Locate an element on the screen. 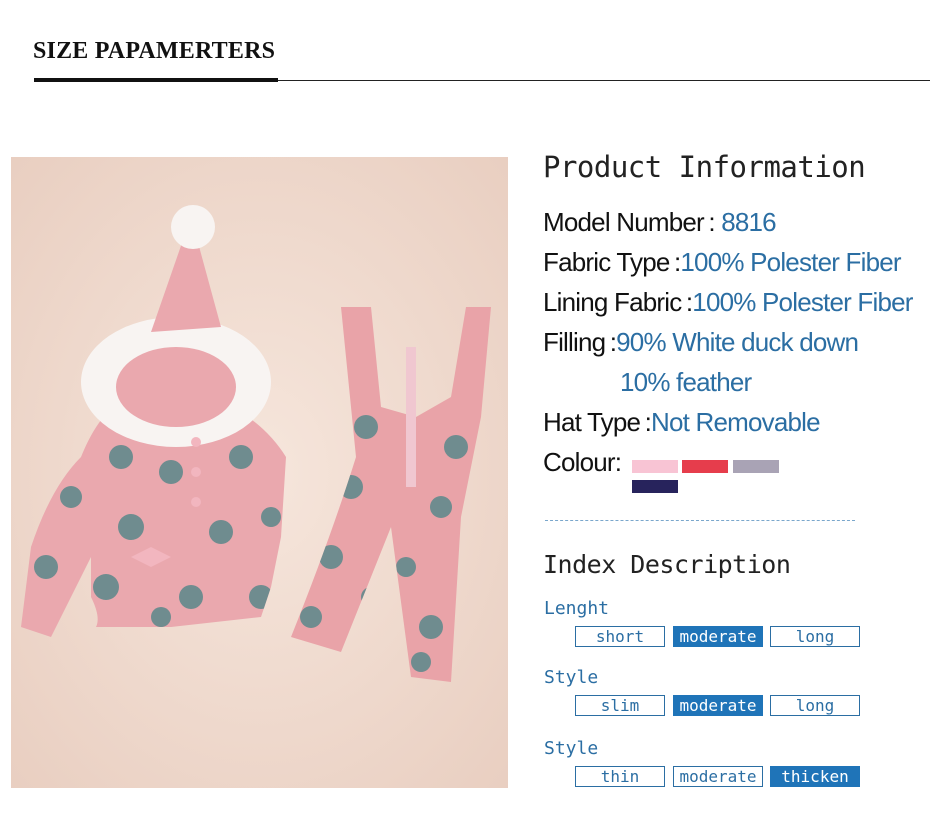 The width and height of the screenshot is (930, 823). colour-label: Colour: is located at coordinates (582, 462).